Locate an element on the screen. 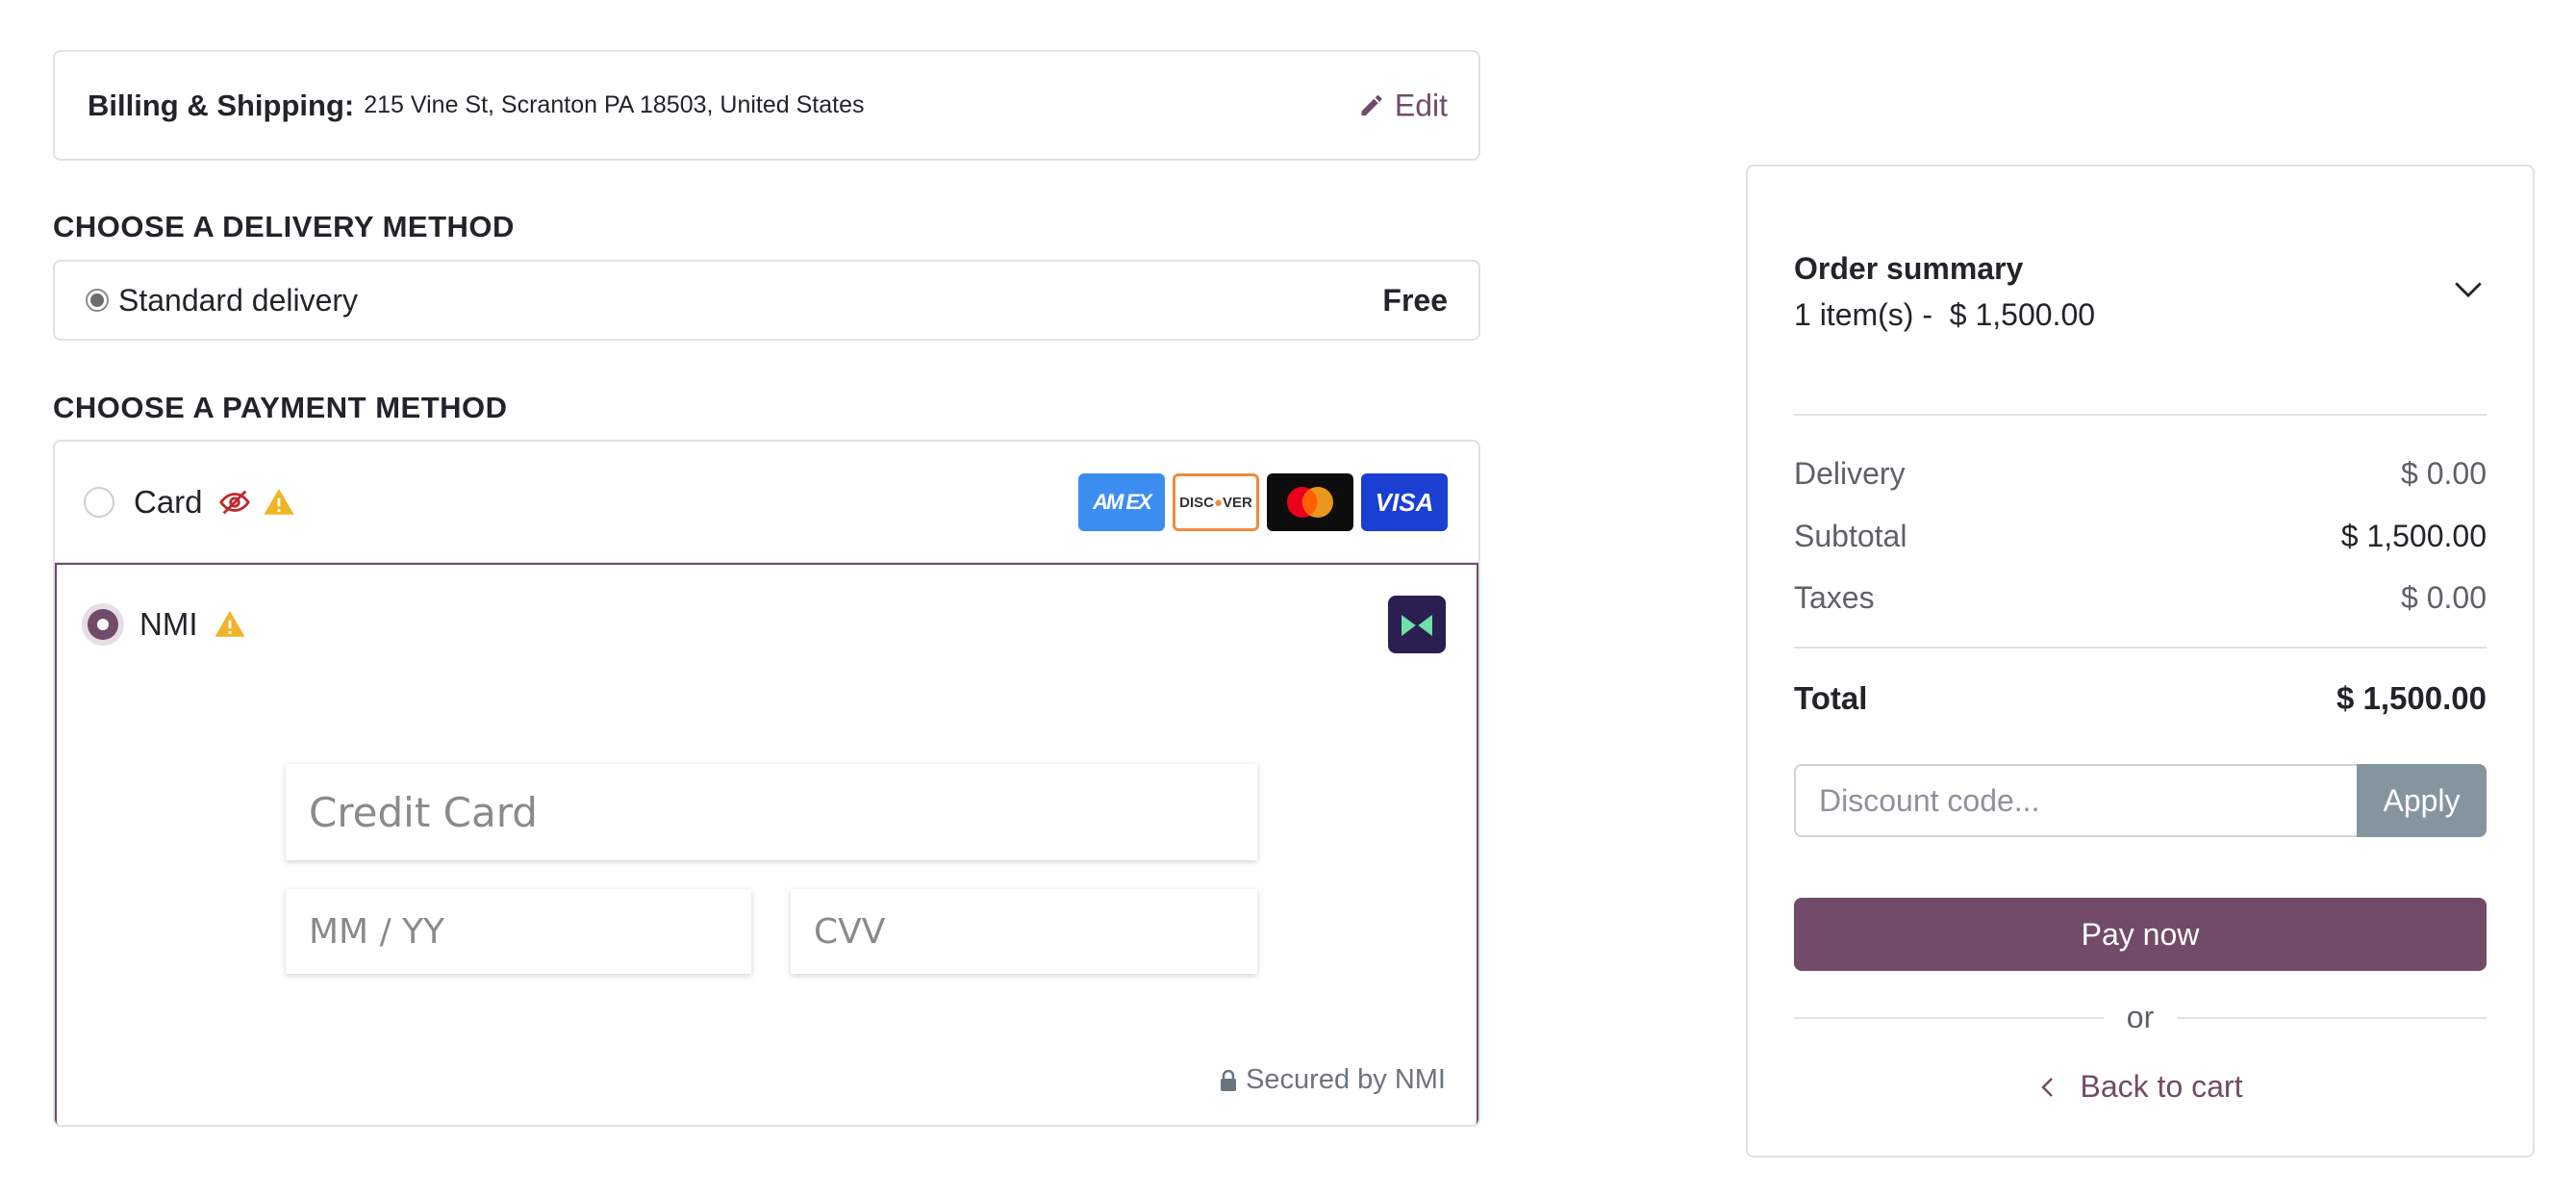 The width and height of the screenshot is (2576, 1197). pencil-icon is located at coordinates (1371, 104).